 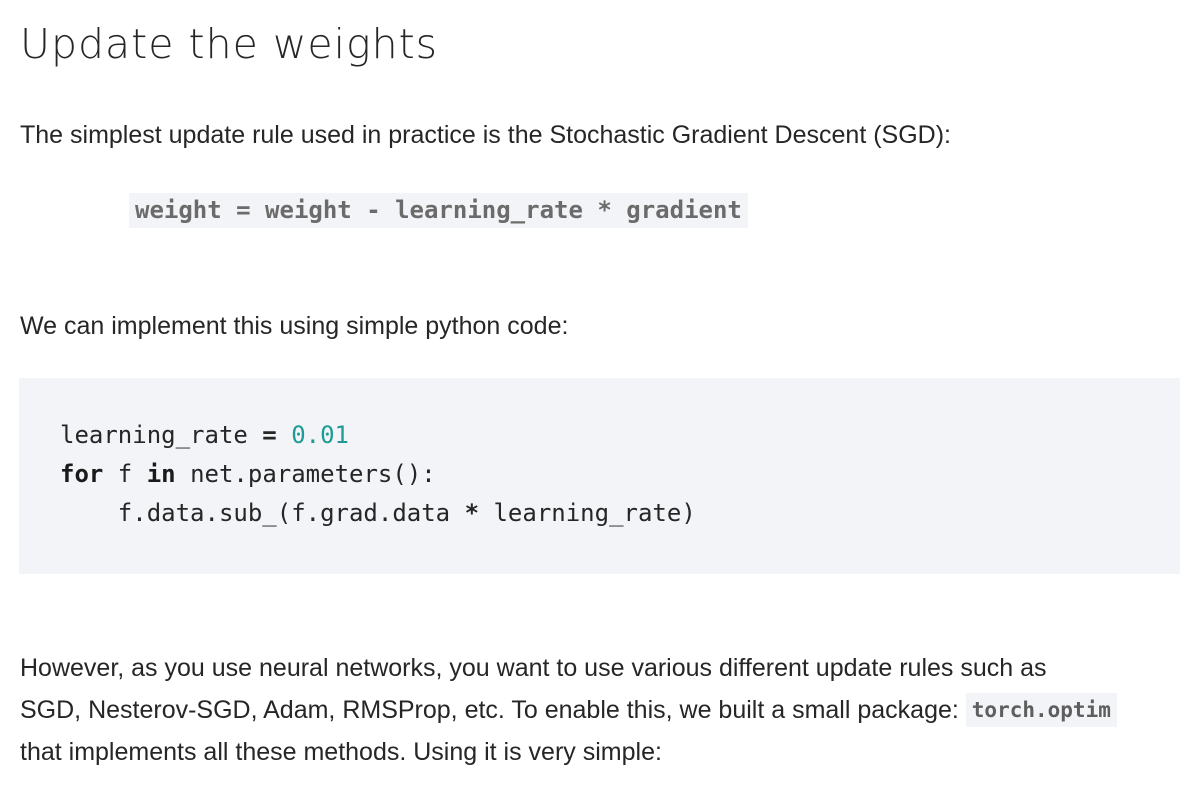 I want to click on code-token-operator: =, so click(x=269, y=435).